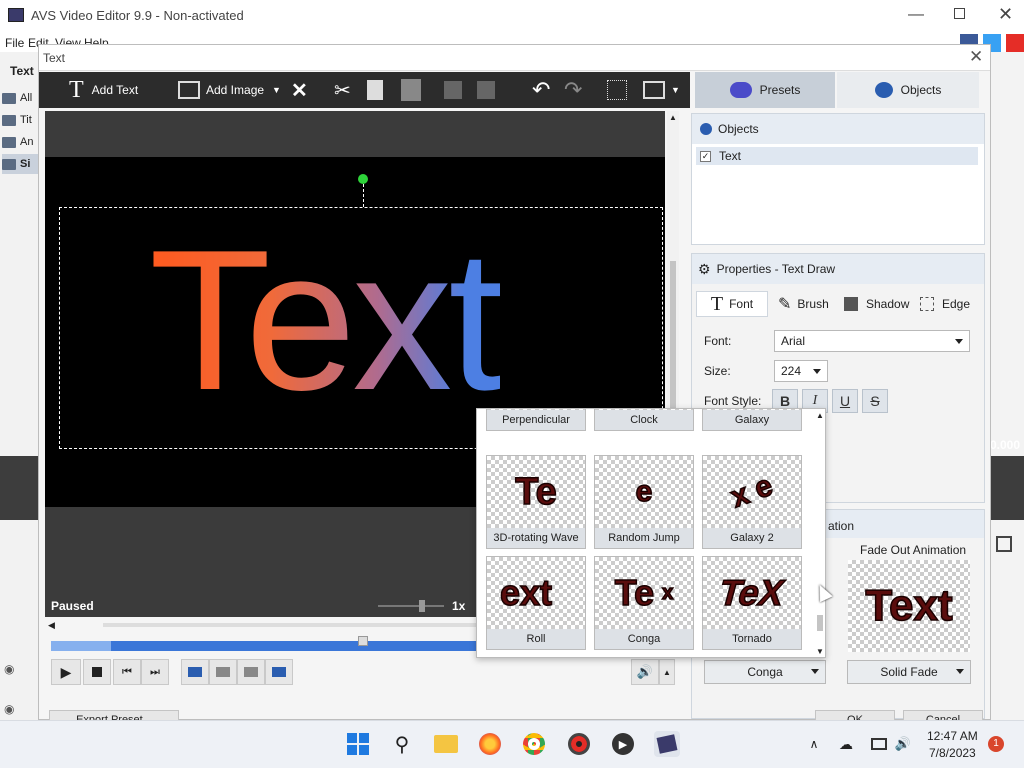 Image resolution: width=1024 pixels, height=768 pixels. Describe the element at coordinates (623, 744) in the screenshot. I see `media-player-icon: ▶` at that location.